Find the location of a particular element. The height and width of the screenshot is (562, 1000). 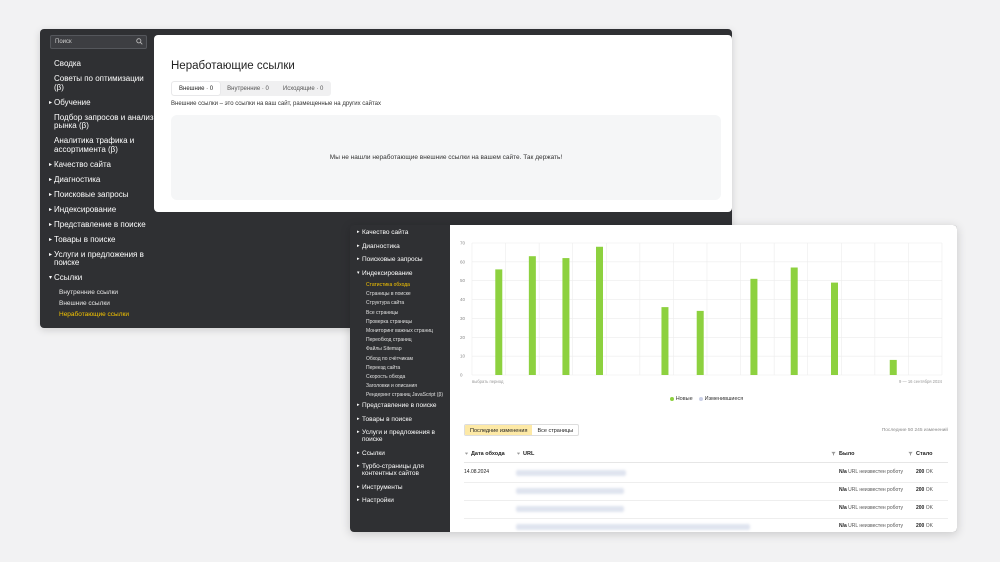

sidebar-item: Заголовки и описания is located at coordinates (400, 386).